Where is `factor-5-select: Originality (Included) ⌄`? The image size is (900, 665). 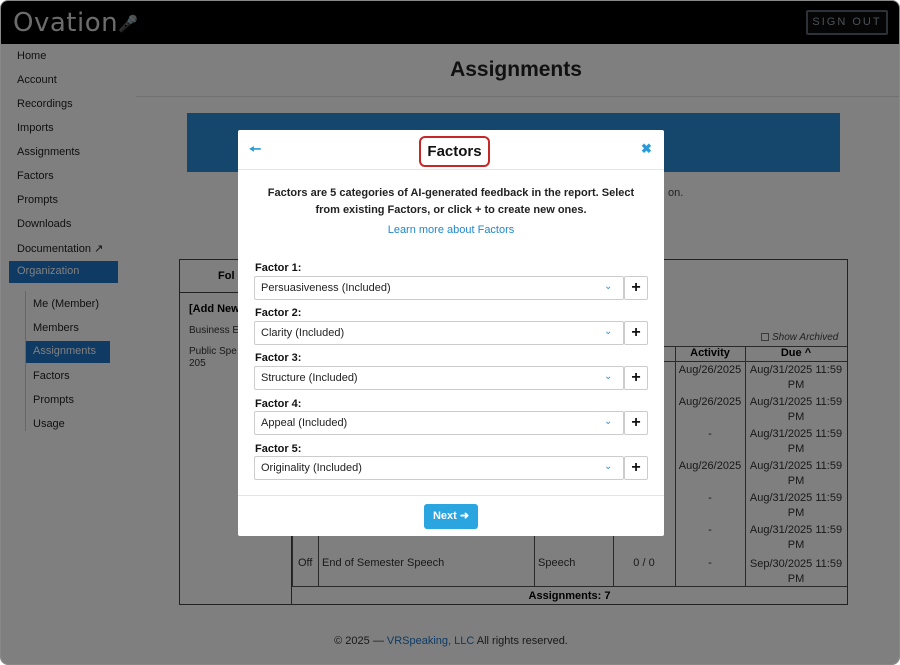
factor-5-select: Originality (Included) ⌄ is located at coordinates (439, 468).